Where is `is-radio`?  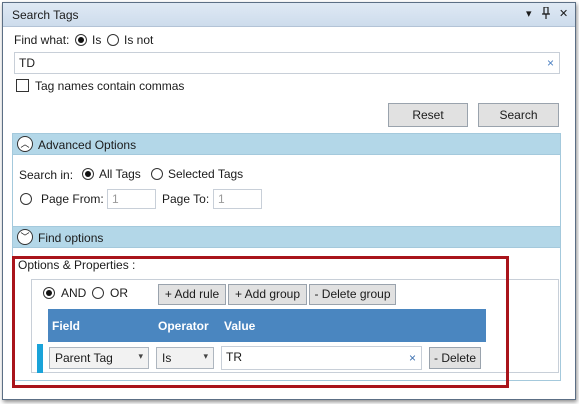
is-radio is located at coordinates (81, 40).